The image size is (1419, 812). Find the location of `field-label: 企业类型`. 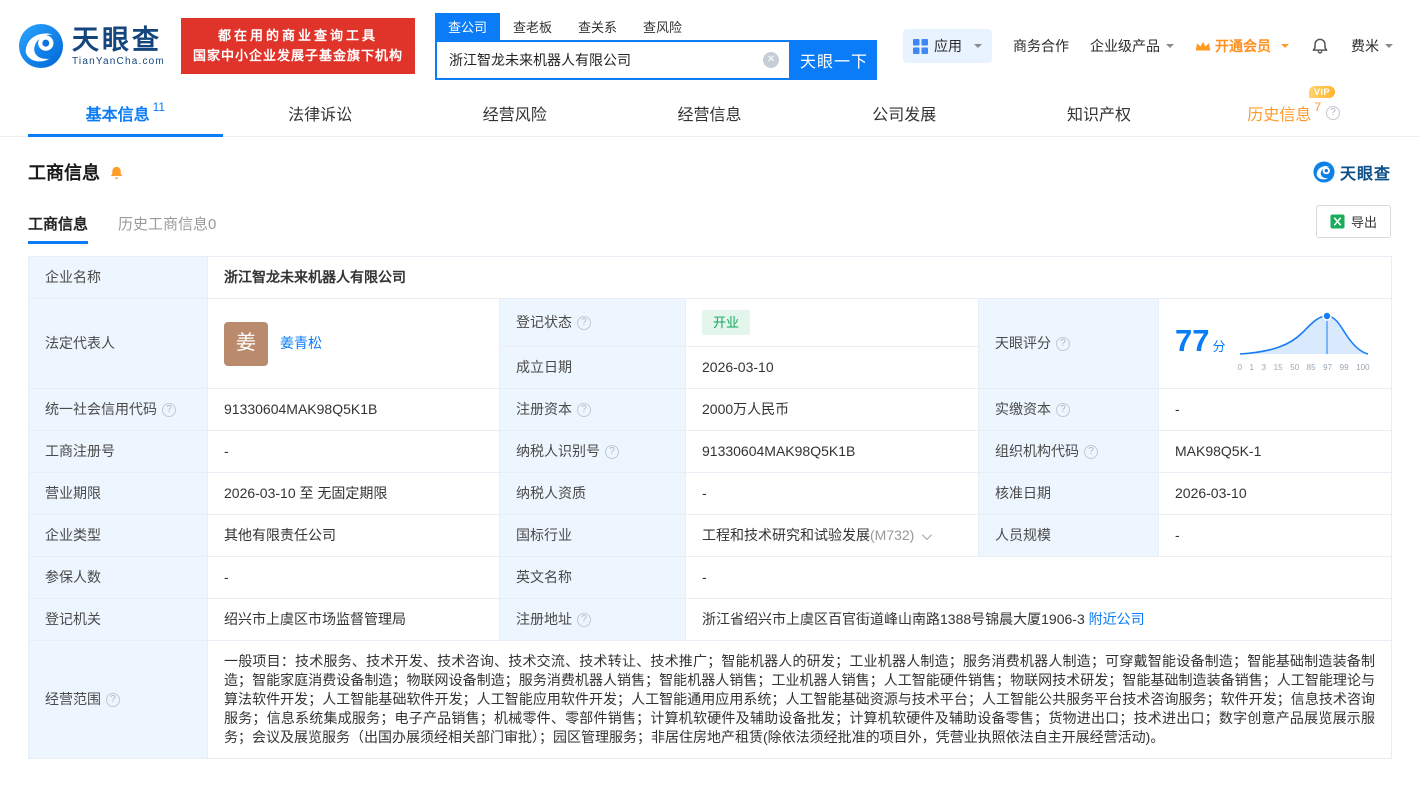

field-label: 企业类型 is located at coordinates (73, 535).